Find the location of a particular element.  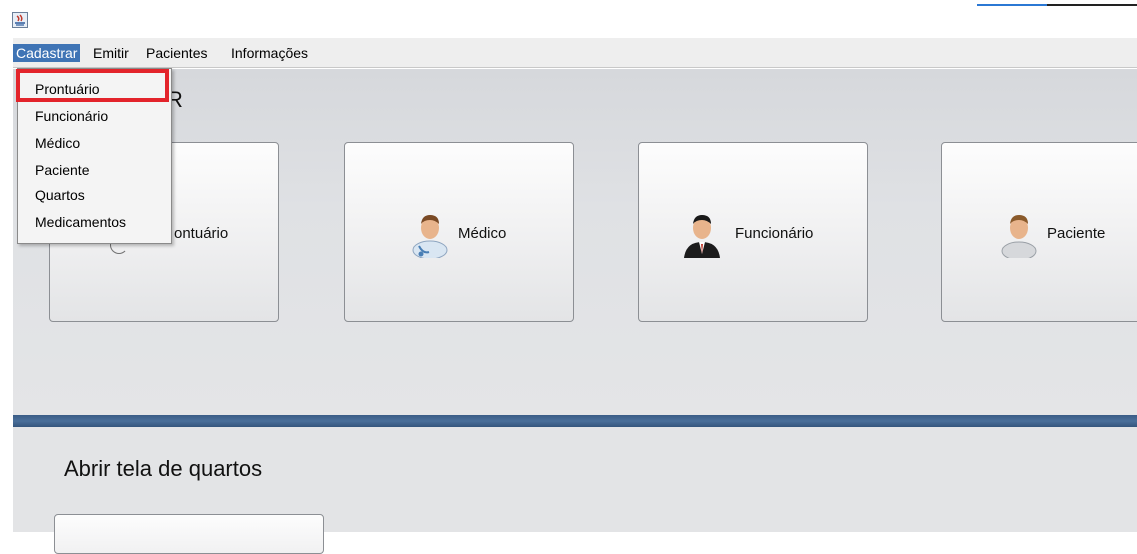

prontuario-button-label: ontuário is located at coordinates (201, 233).